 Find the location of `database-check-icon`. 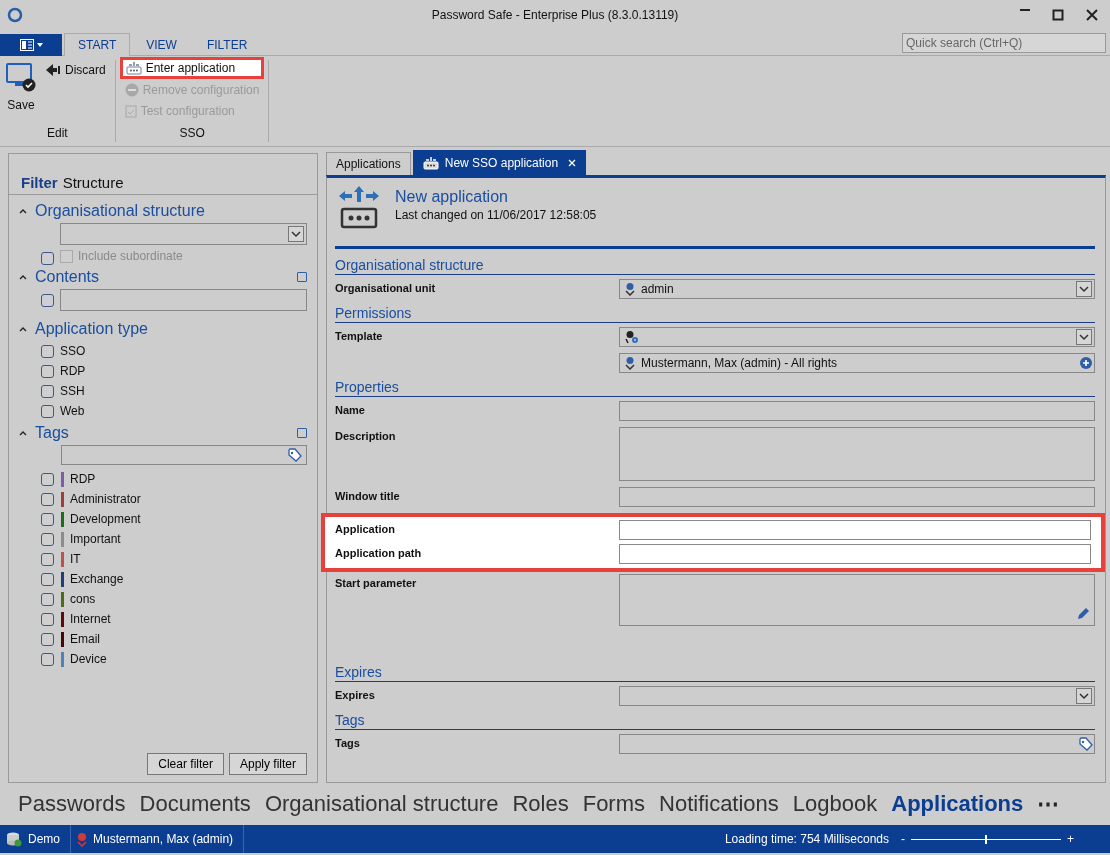

database-check-icon is located at coordinates (14, 839).